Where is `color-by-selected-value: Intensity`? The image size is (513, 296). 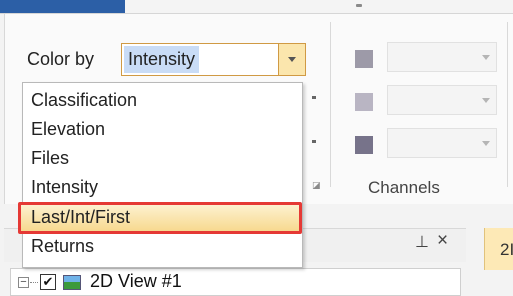
color-by-selected-value: Intensity is located at coordinates (162, 59).